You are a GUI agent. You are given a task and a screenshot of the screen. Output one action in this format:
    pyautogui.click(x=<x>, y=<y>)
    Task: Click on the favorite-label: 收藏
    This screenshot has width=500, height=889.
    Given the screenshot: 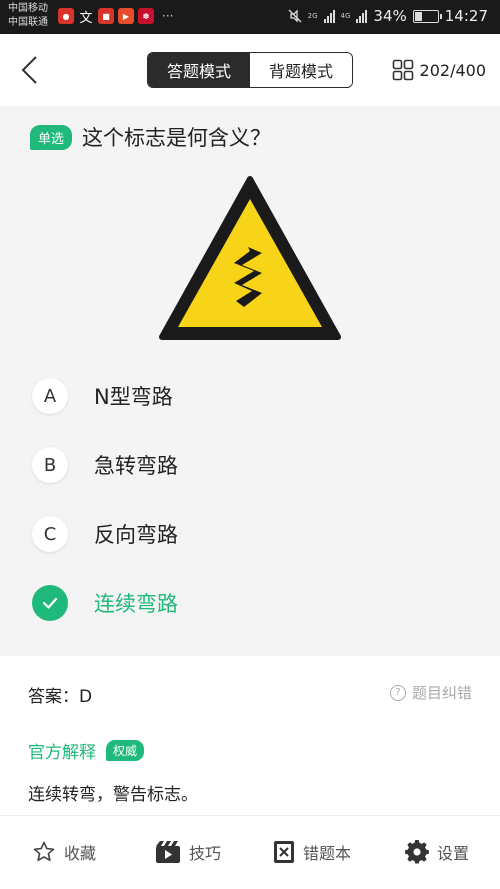 What is the action you would take?
    pyautogui.click(x=80, y=853)
    